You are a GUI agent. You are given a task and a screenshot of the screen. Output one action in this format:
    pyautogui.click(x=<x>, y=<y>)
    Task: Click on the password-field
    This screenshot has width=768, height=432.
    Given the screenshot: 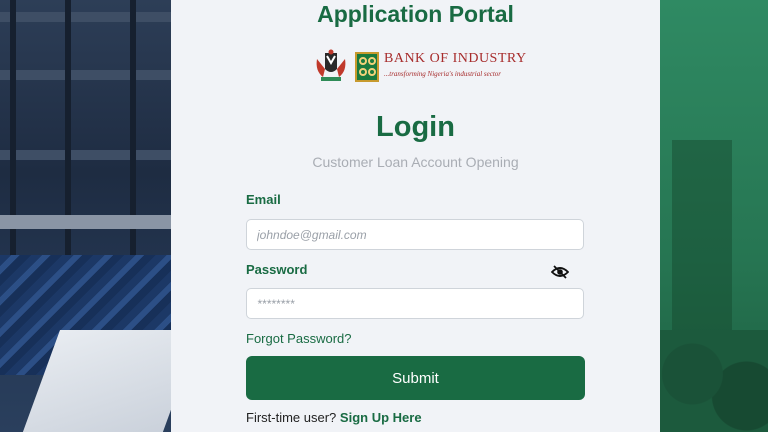 What is the action you would take?
    pyautogui.click(x=415, y=303)
    